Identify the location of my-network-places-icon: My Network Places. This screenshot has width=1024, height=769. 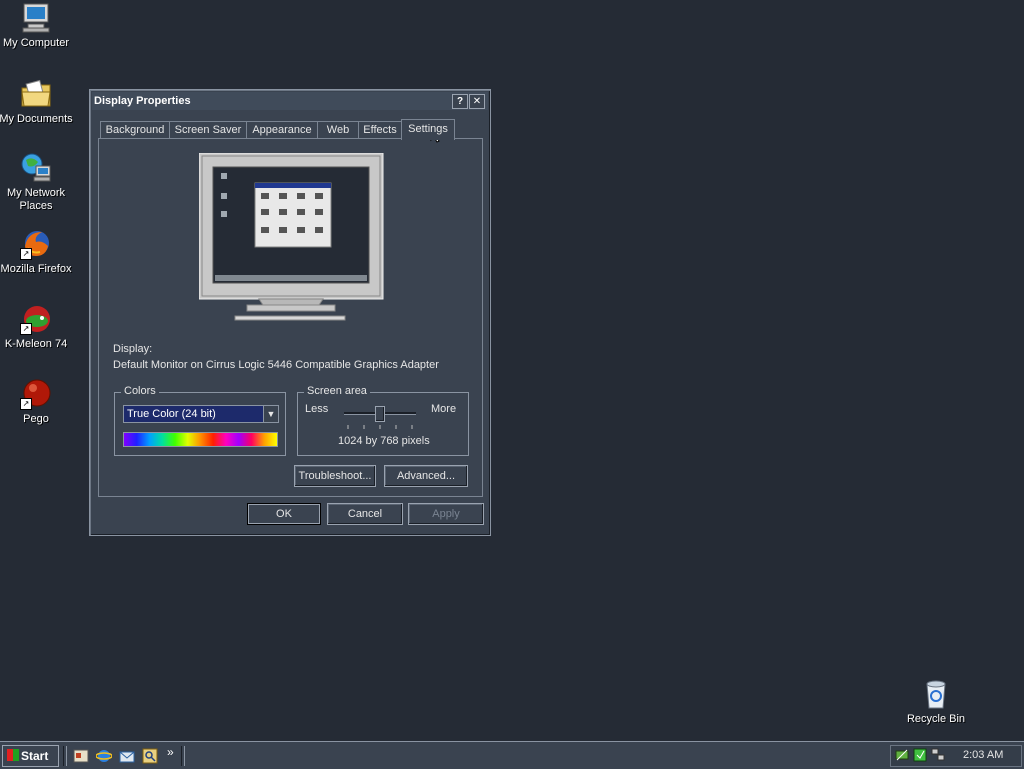
(37, 182).